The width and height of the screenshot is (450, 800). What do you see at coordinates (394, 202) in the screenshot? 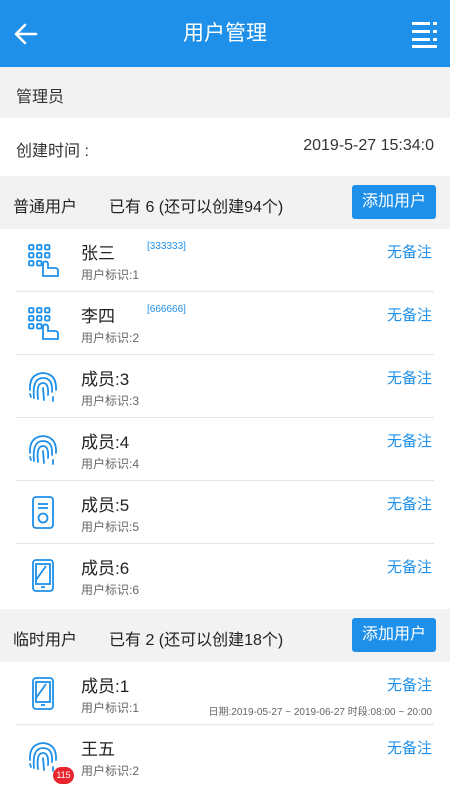
I see `add-regular-user-button: 添加用户` at bounding box center [394, 202].